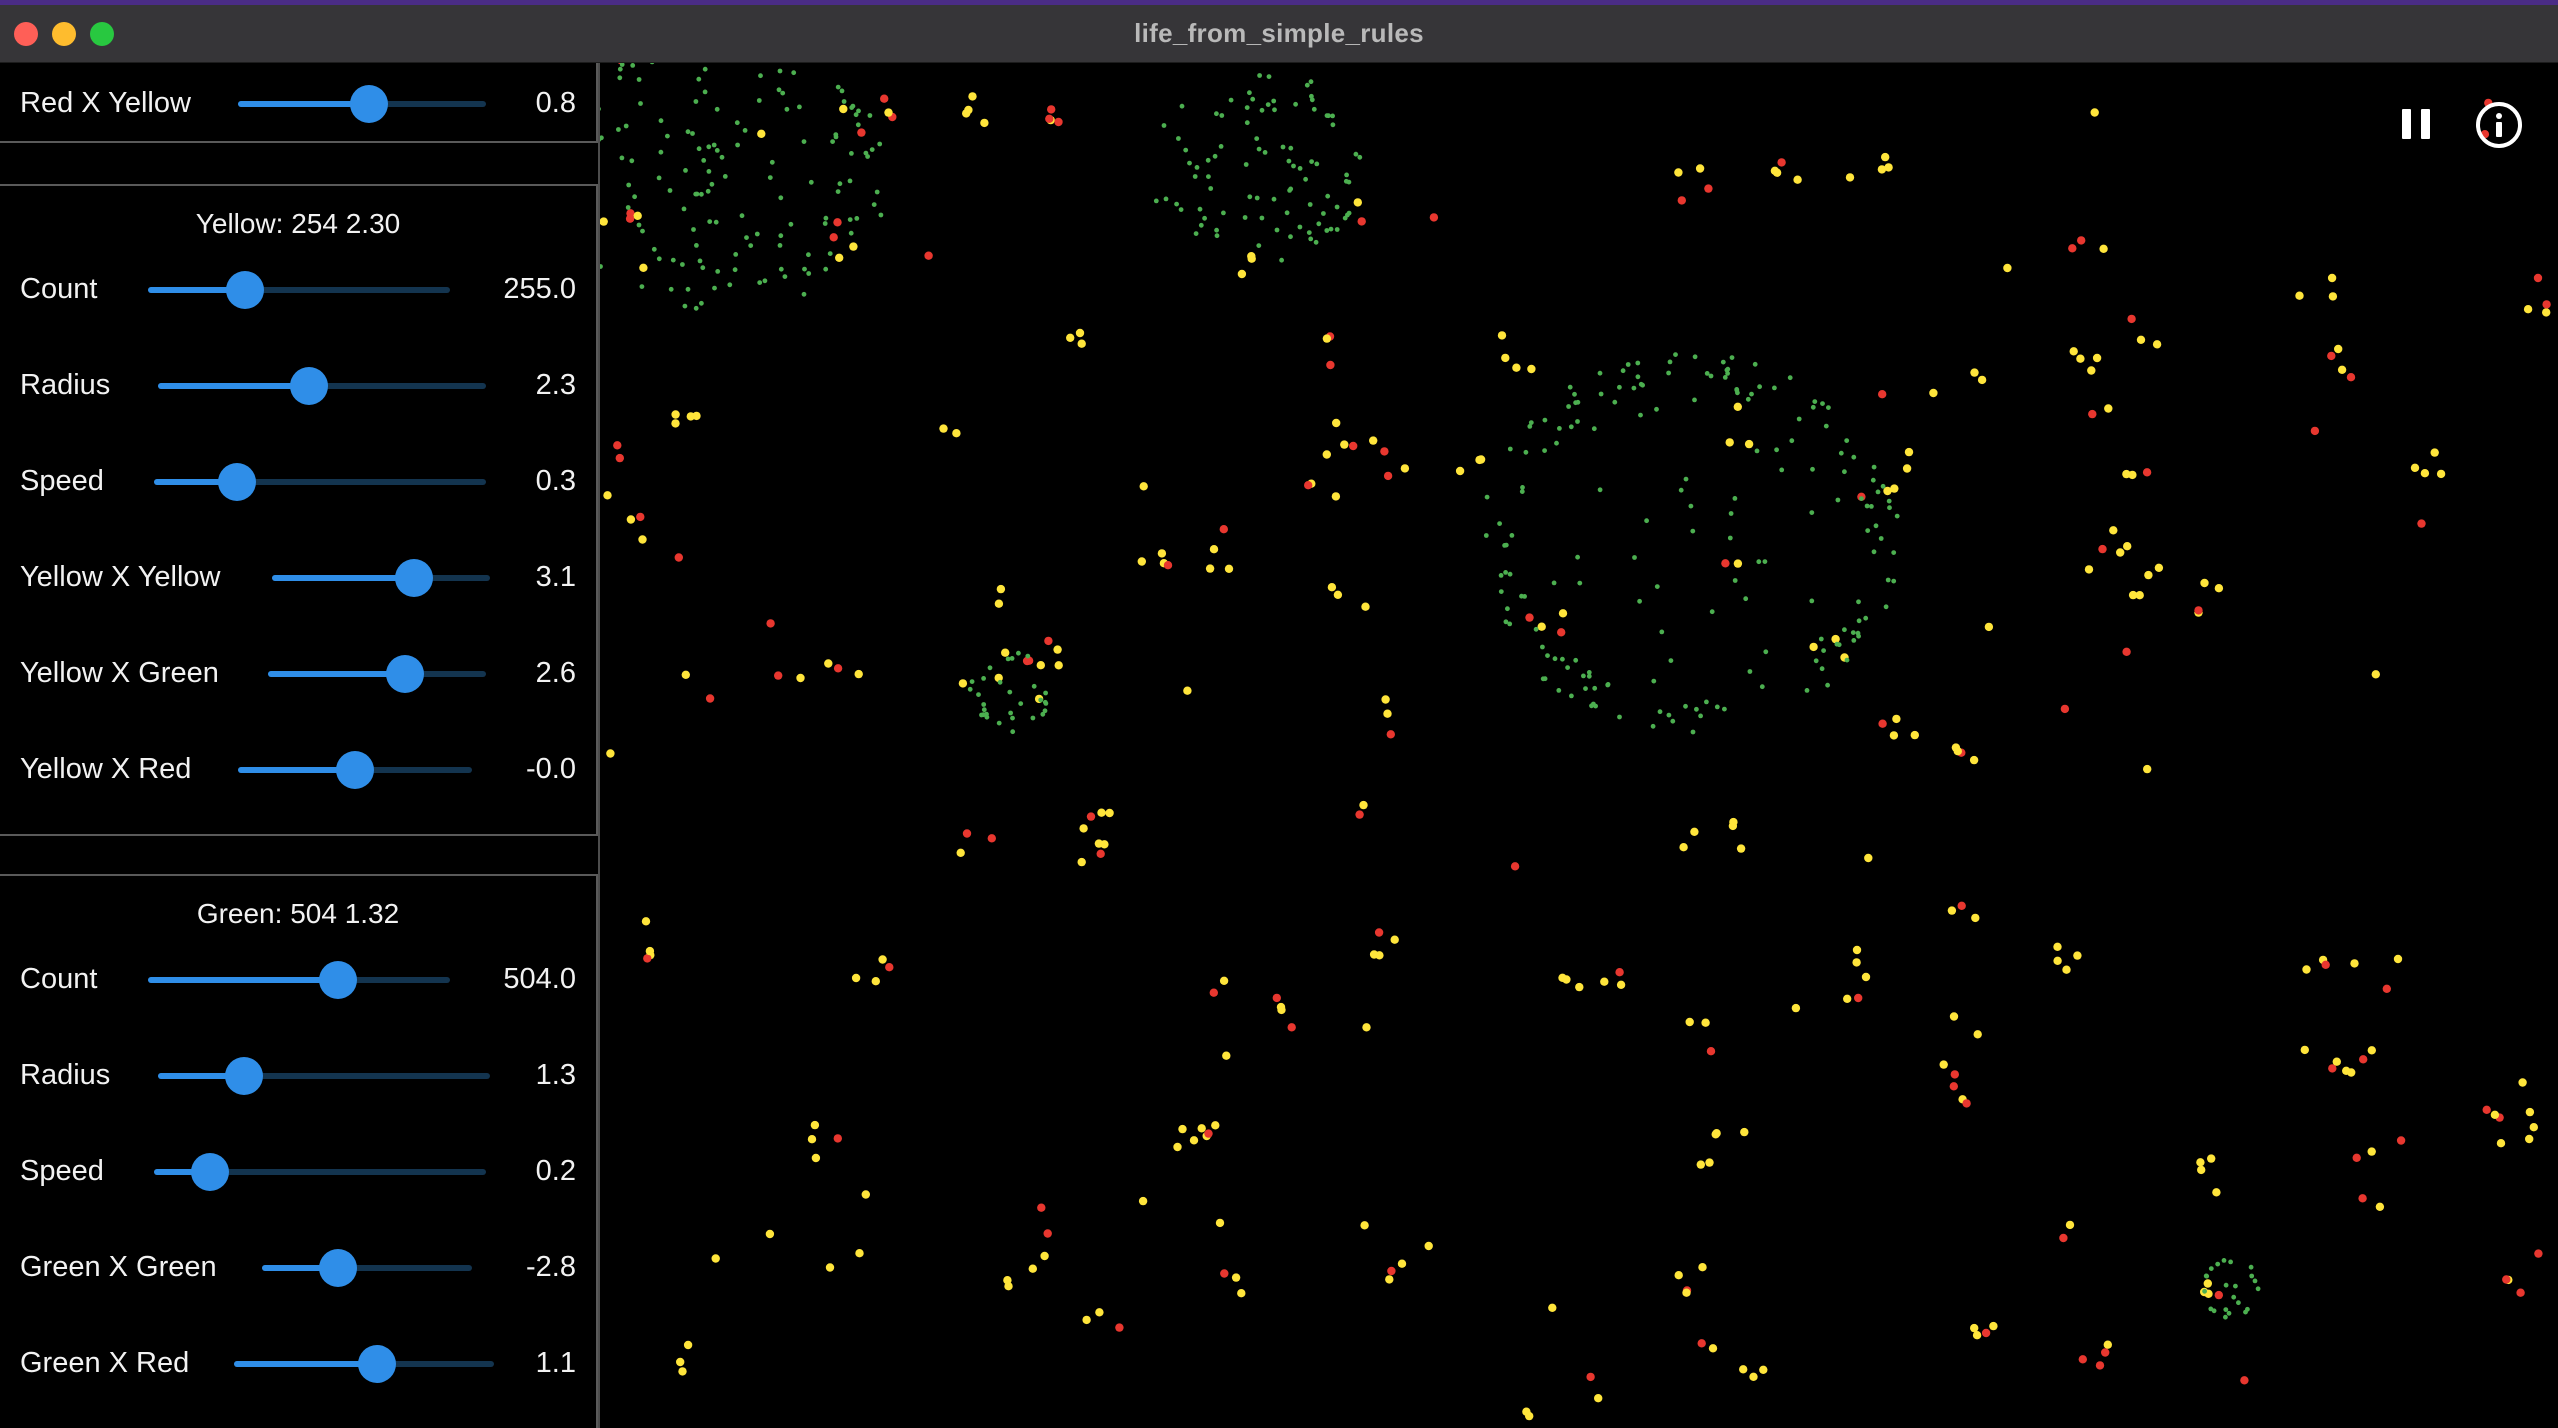  I want to click on slider-value: 255.0, so click(539, 289).